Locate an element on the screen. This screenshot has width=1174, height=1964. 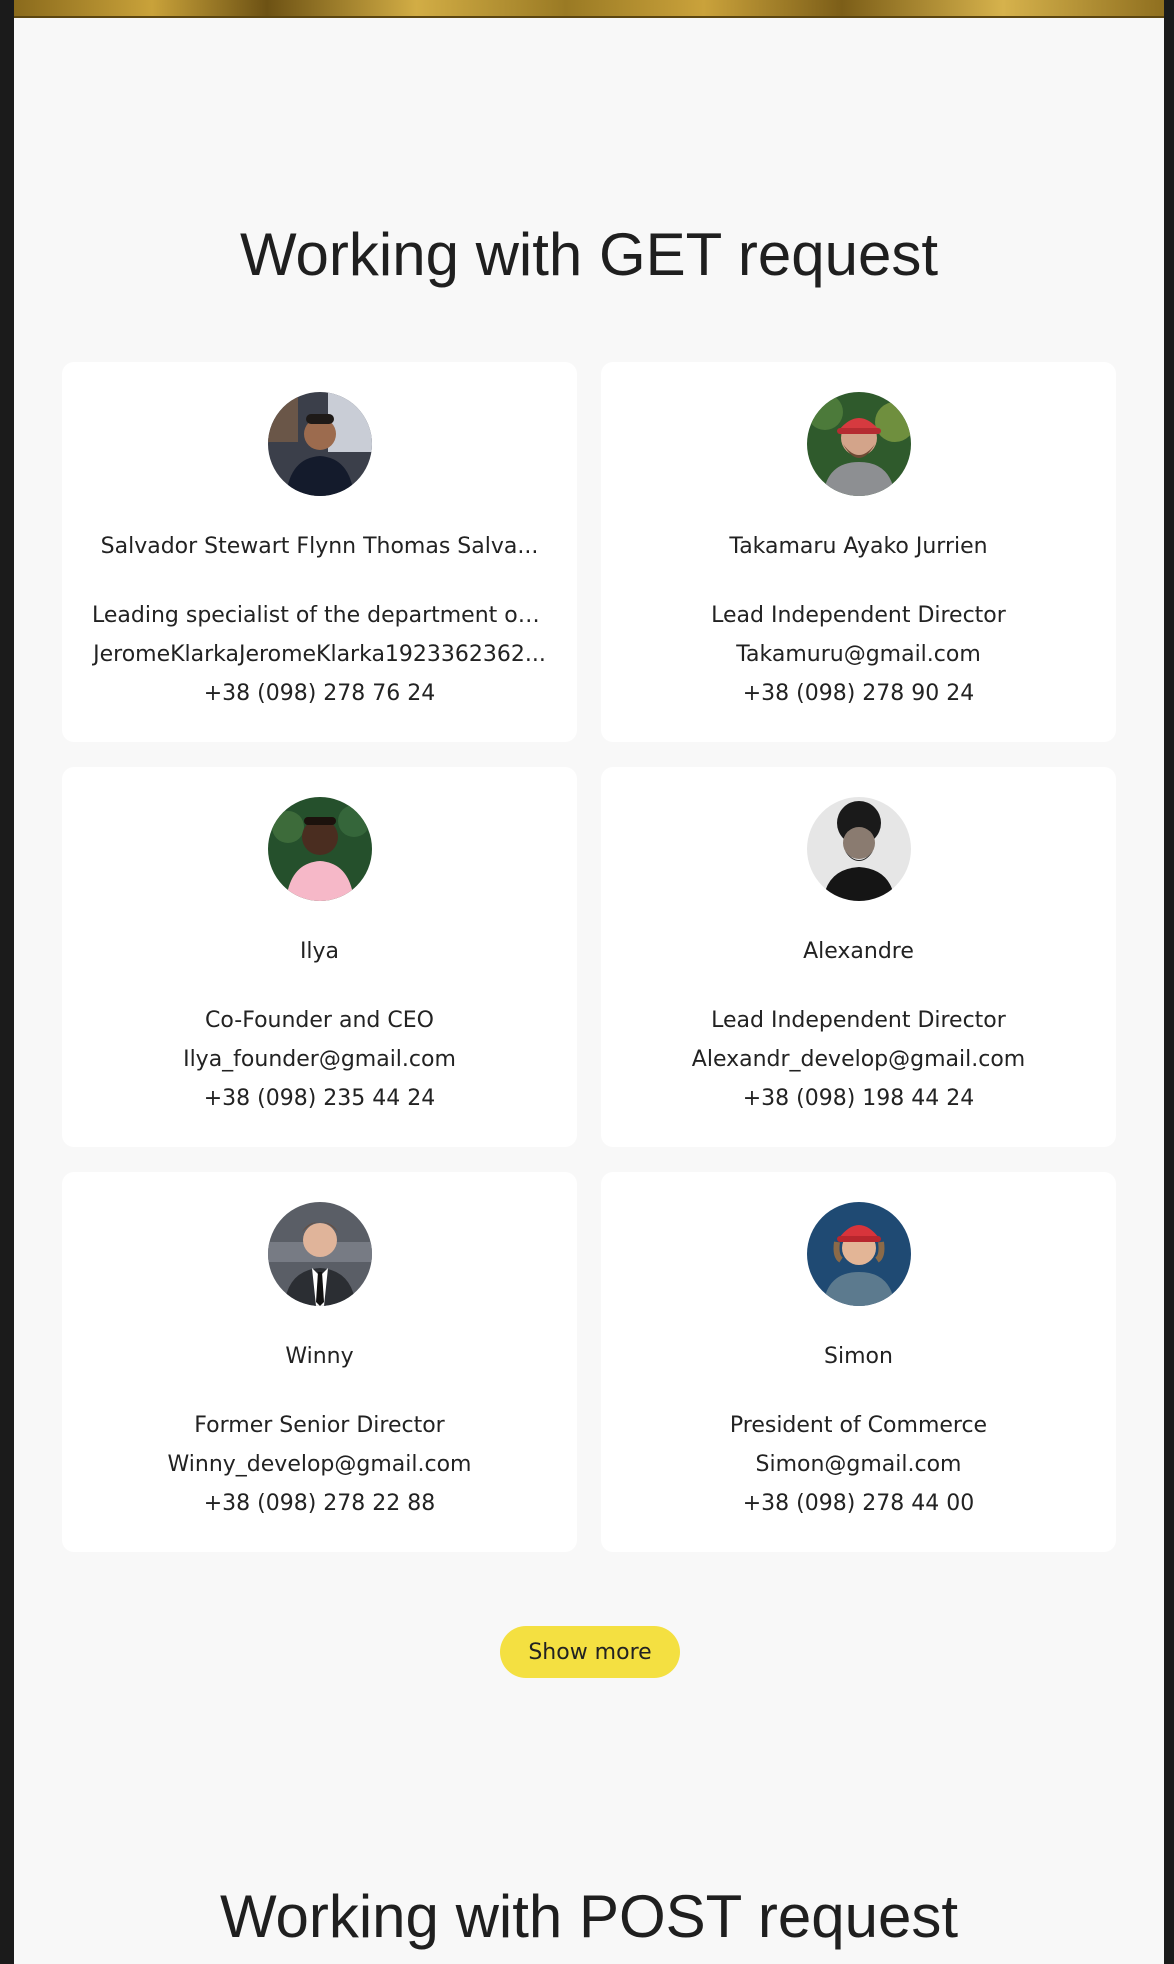
user-position: Co-Founder and CEO is located at coordinates (319, 1020).